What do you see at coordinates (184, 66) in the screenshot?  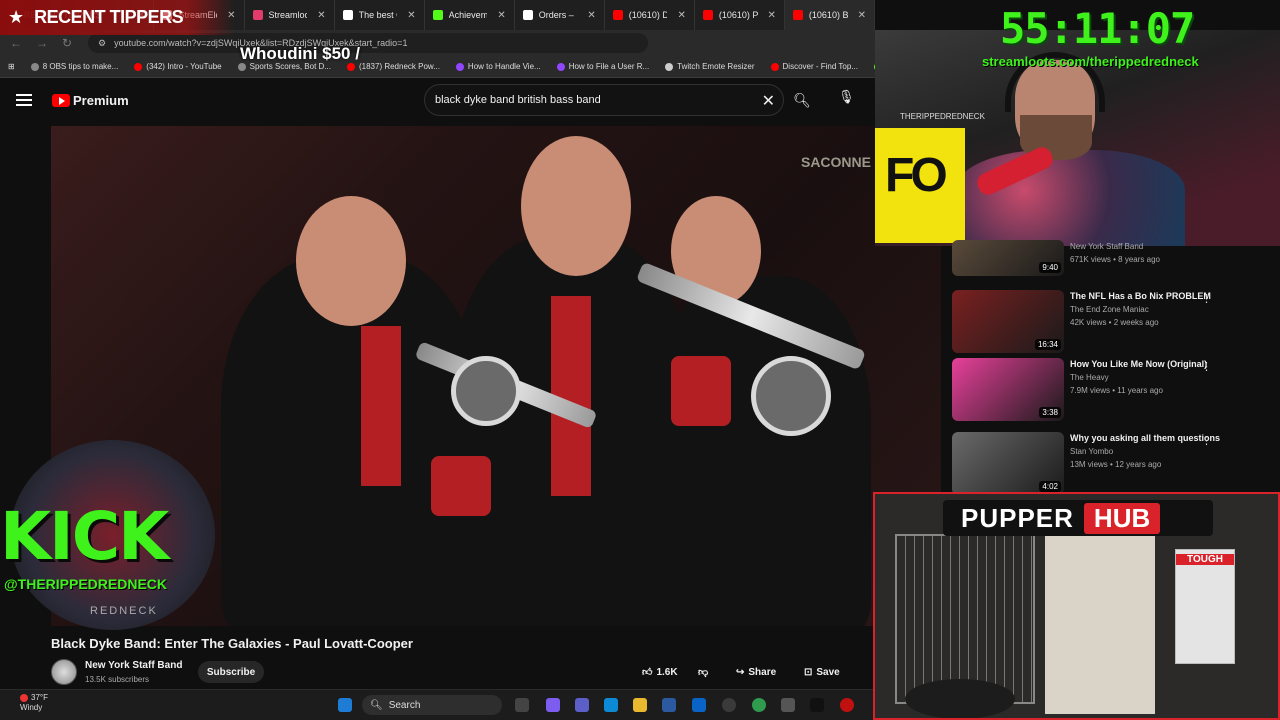 I see `bookmark-label: (342) Intro - YouTube` at bounding box center [184, 66].